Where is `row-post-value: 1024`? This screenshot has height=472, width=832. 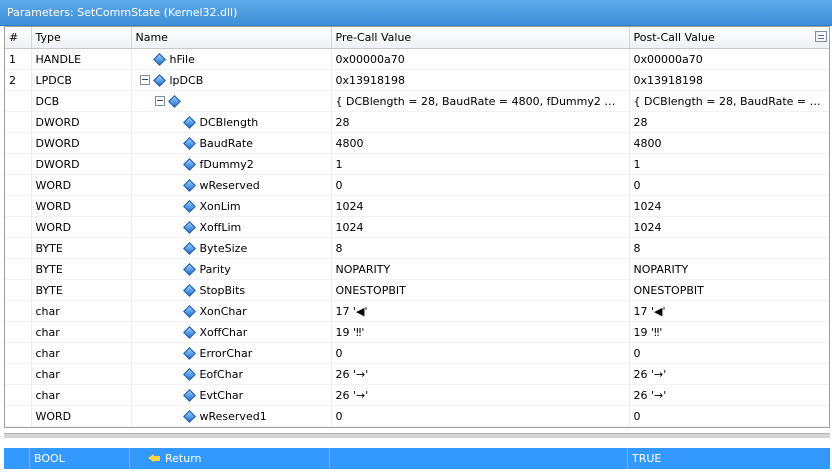
row-post-value: 1024 is located at coordinates (729, 227).